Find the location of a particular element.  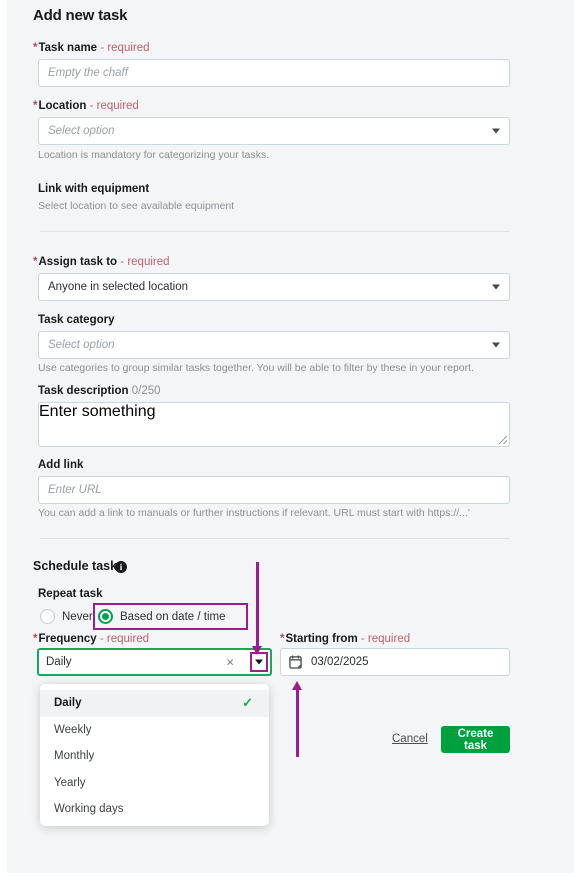

frequency-combobox: Daily × is located at coordinates (154, 662).